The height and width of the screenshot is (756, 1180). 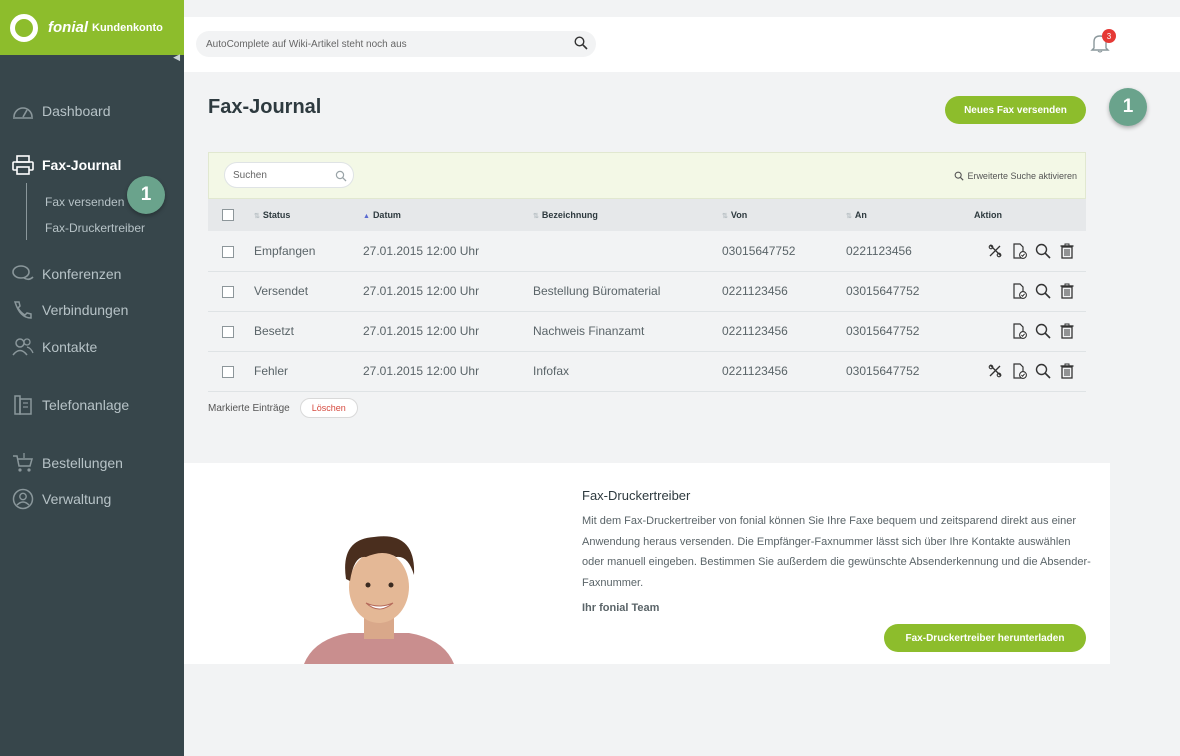 I want to click on row-select, so click(x=231, y=251).